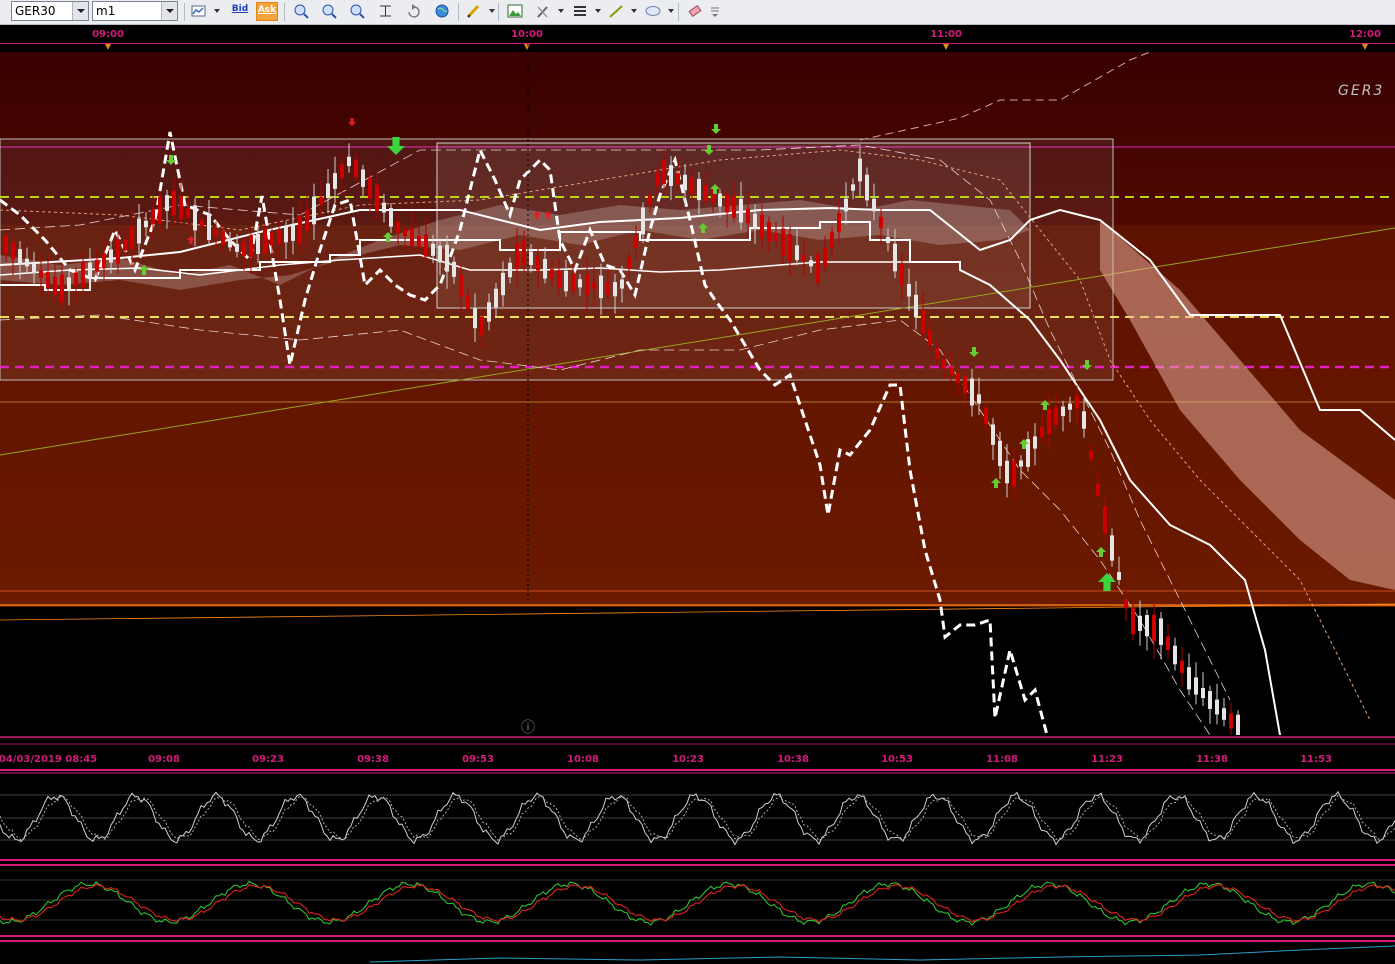 This screenshot has height=964, width=1395. I want to click on timeframe-select: m1, so click(135, 11).